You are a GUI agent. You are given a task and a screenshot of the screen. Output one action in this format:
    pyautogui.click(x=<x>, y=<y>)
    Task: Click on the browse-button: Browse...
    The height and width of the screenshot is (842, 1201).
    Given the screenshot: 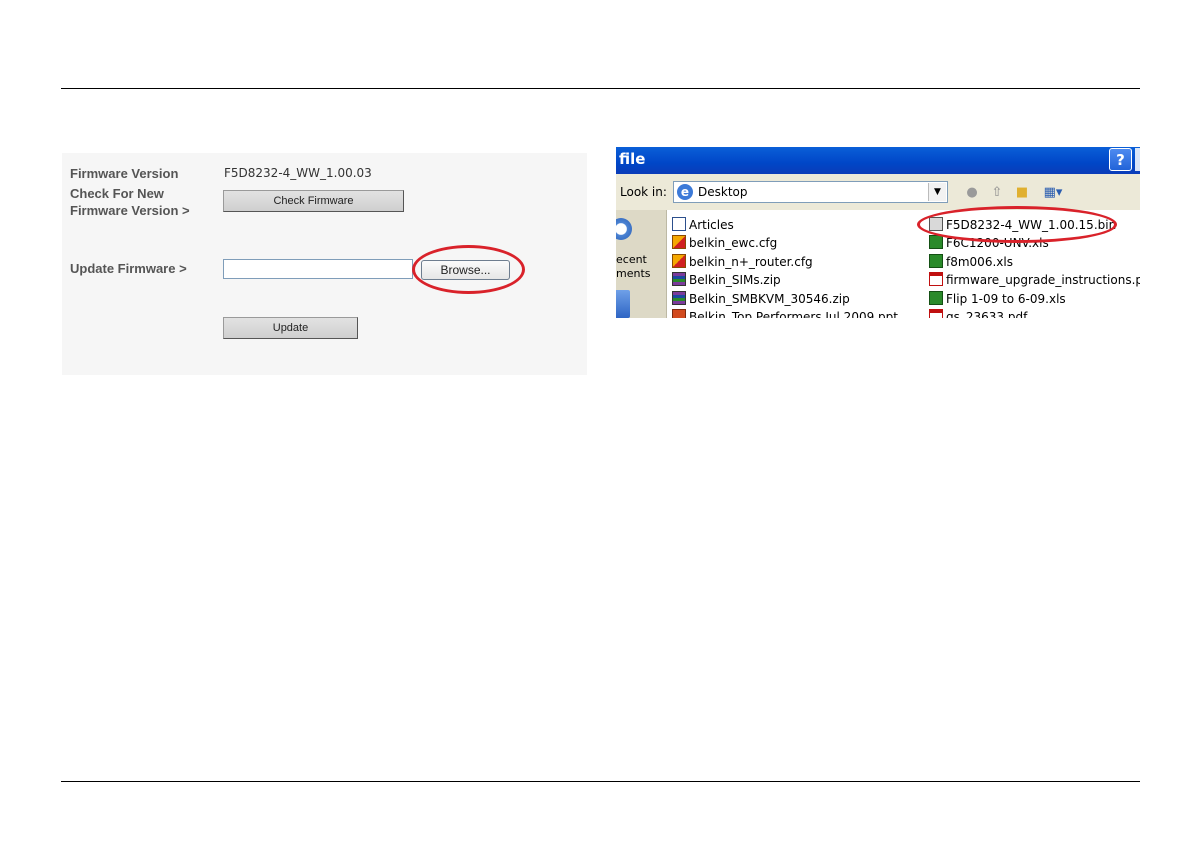 What is the action you would take?
    pyautogui.click(x=465, y=270)
    